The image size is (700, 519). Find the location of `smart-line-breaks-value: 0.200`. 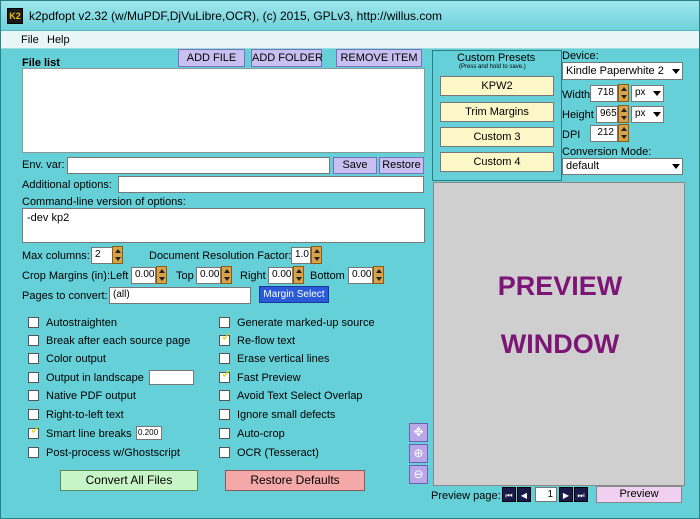

smart-line-breaks-value: 0.200 is located at coordinates (149, 433).